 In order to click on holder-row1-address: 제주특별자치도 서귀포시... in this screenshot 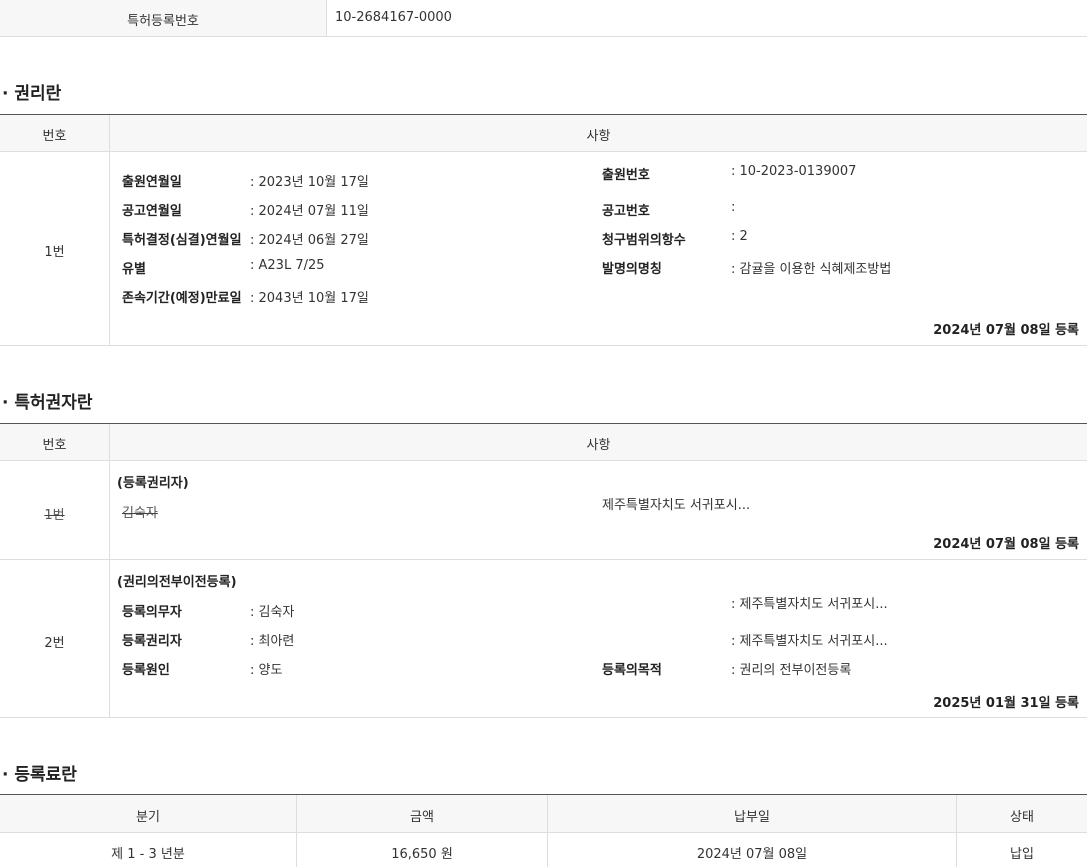, I will do `click(676, 505)`.